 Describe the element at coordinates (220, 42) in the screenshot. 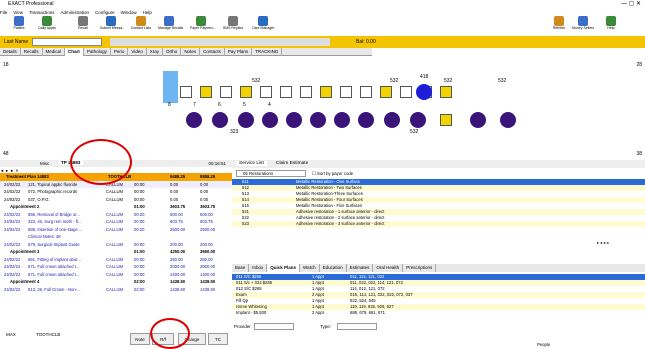

I see `patient-tools` at that location.